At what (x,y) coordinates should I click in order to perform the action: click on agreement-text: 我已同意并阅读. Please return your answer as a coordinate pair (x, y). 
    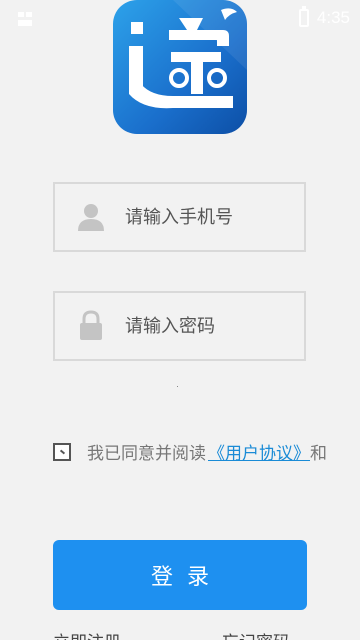
    Looking at the image, I should click on (146, 454).